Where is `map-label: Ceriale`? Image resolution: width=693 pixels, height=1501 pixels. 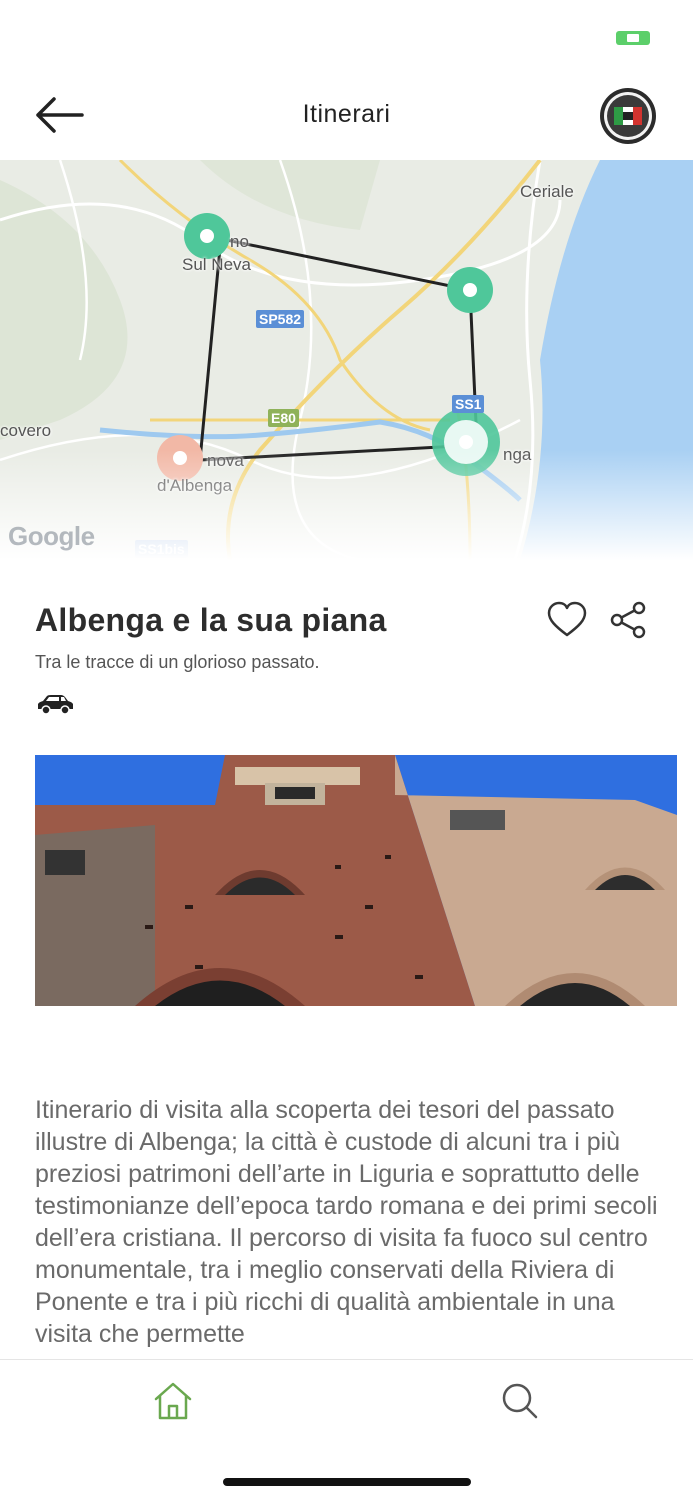
map-label: Ceriale is located at coordinates (547, 191).